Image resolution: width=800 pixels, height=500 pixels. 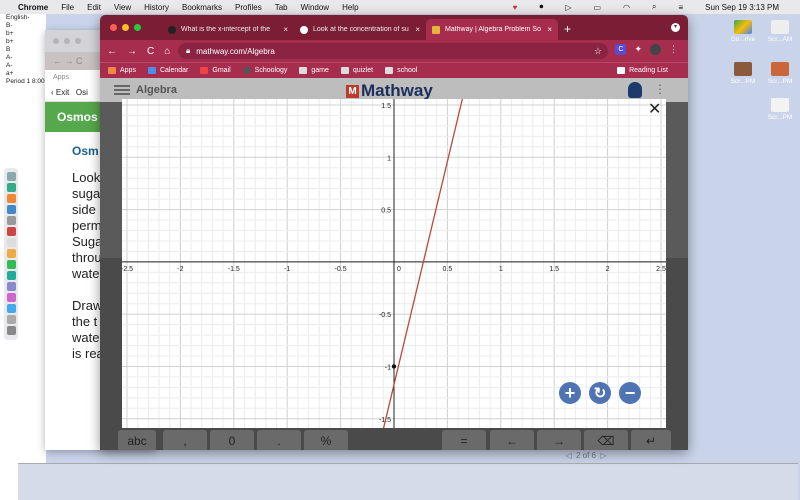 What do you see at coordinates (780, 31) in the screenshot?
I see `desktop-icon-screenshot: Scr...AM` at bounding box center [780, 31].